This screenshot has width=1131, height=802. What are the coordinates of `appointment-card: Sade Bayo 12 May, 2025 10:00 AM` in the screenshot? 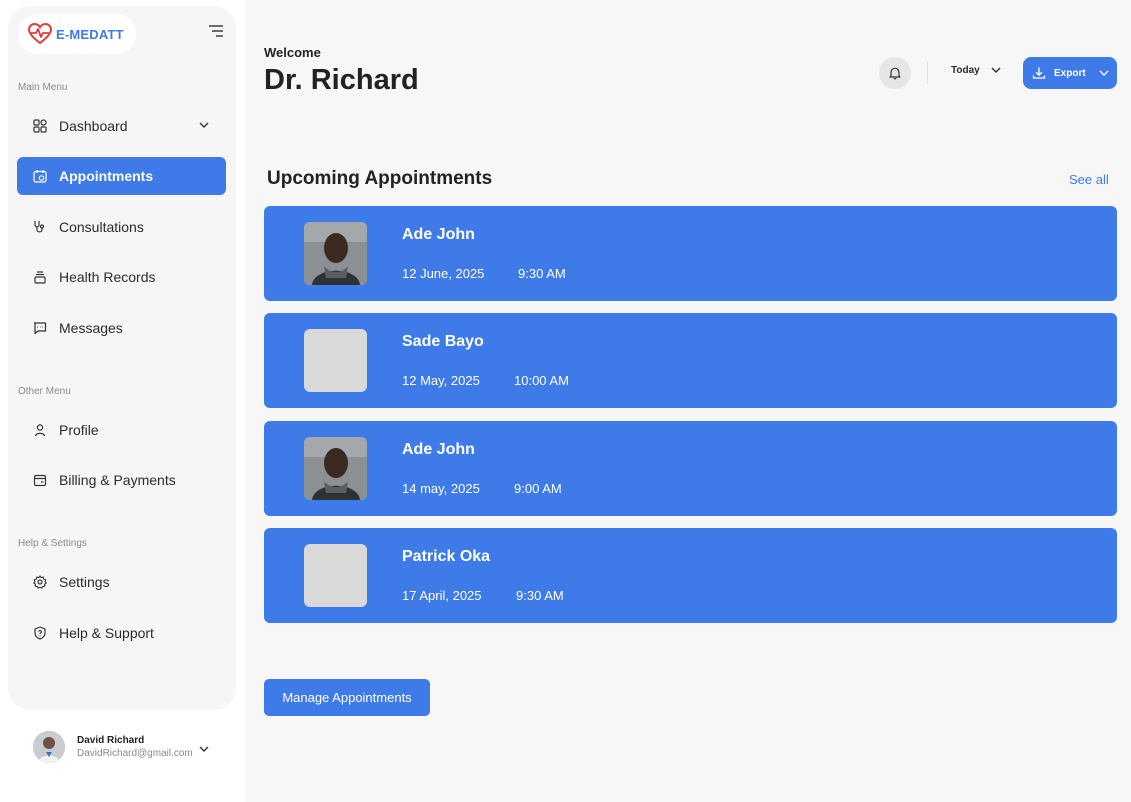 It's located at (690, 360).